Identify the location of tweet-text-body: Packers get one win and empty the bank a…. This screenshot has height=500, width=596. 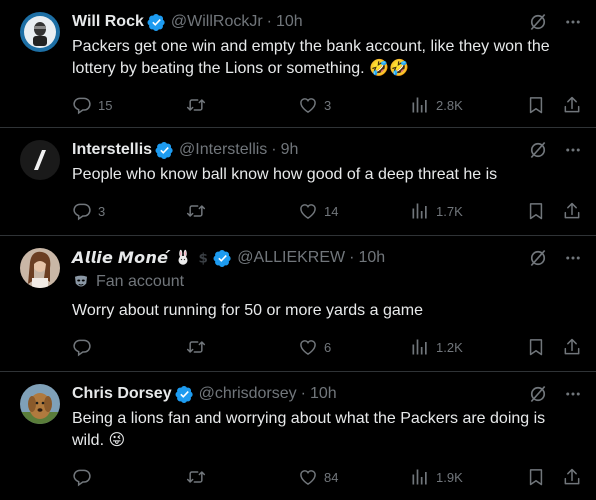
(311, 57).